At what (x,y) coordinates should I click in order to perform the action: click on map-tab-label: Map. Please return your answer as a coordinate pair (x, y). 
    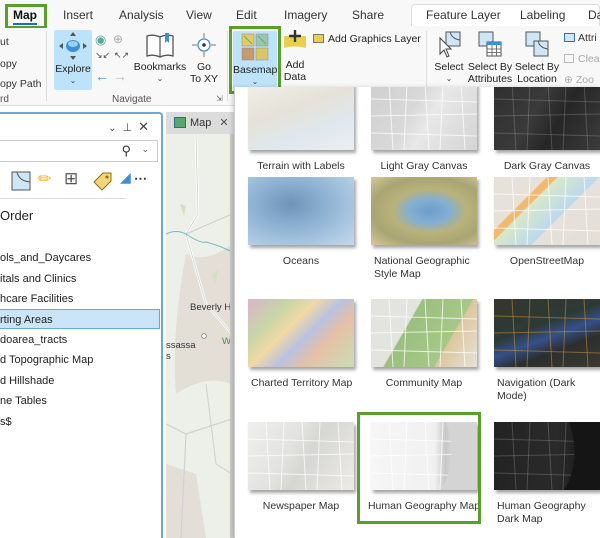
    Looking at the image, I should click on (201, 123).